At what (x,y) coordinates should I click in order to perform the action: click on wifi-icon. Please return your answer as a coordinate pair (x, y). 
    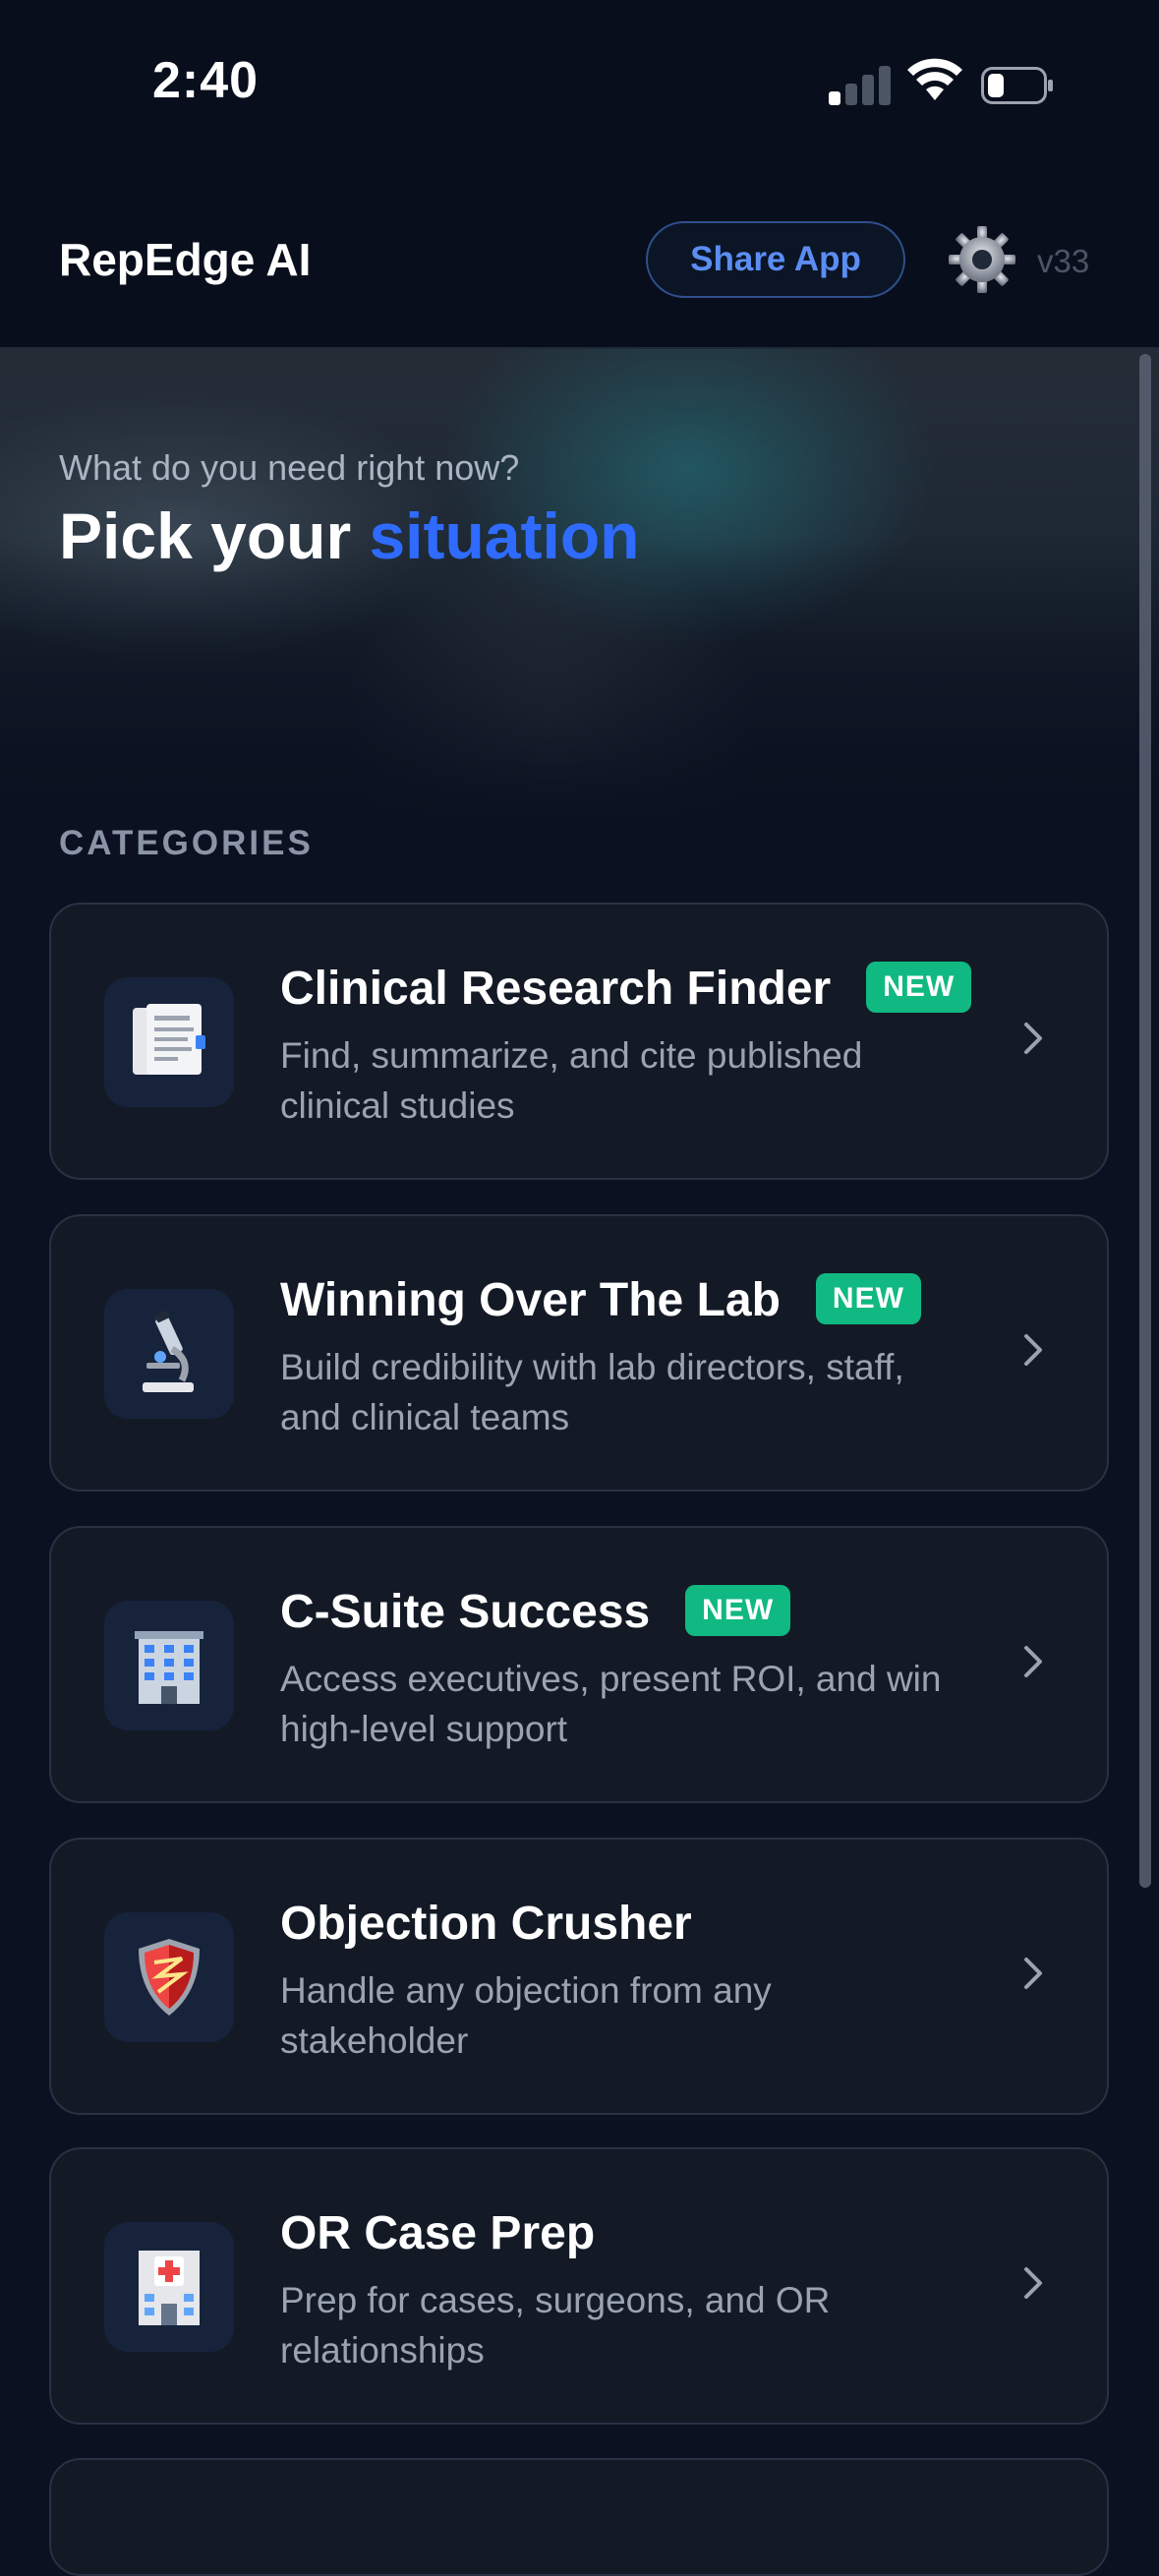
    Looking at the image, I should click on (934, 79).